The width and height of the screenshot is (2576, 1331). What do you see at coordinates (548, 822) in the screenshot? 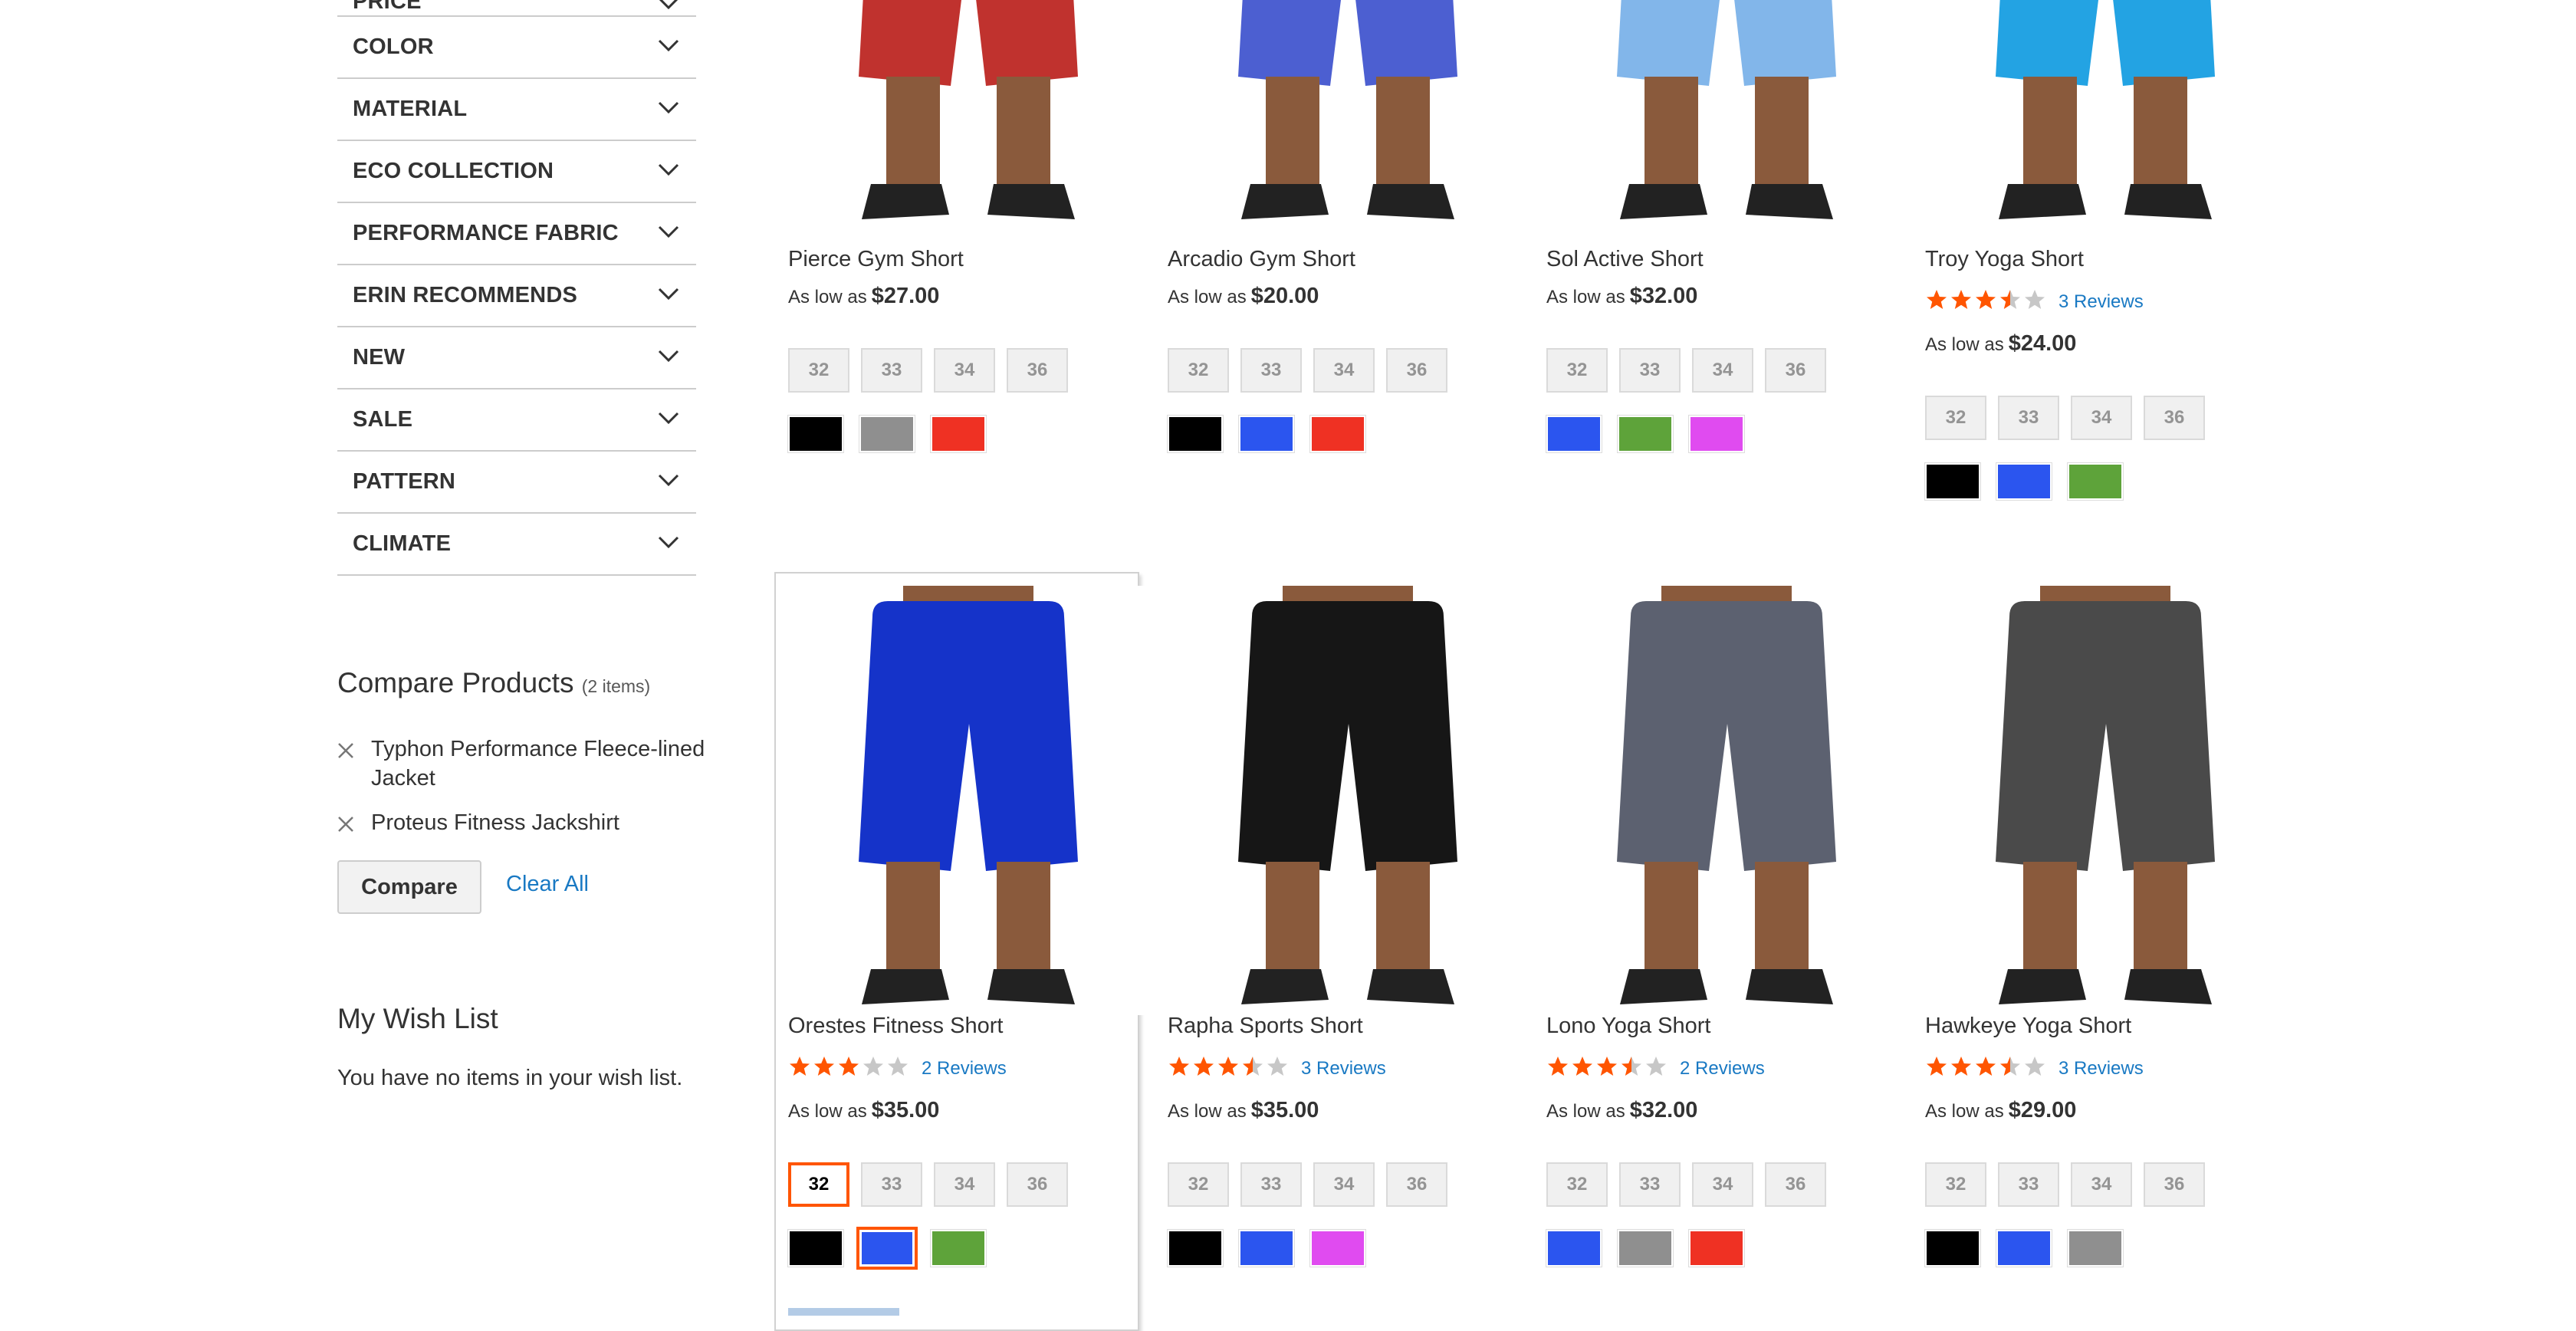
I see `compare-item-name: Proteus Fitness Jackshirt` at bounding box center [548, 822].